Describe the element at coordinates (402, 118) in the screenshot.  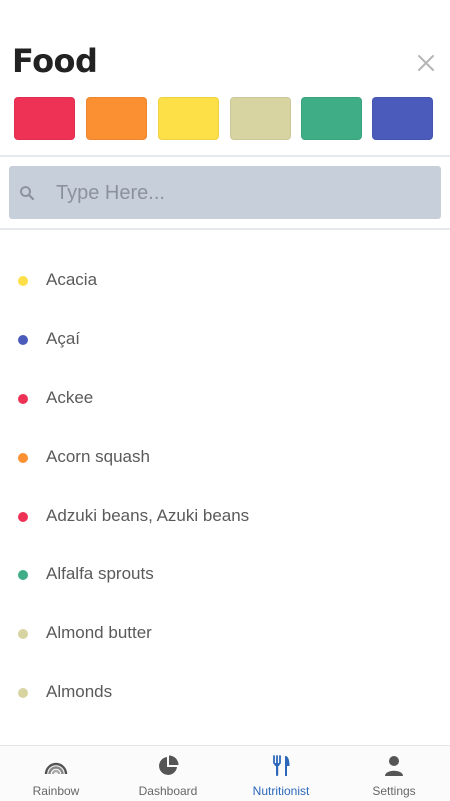
I see `color-filter-blue` at that location.